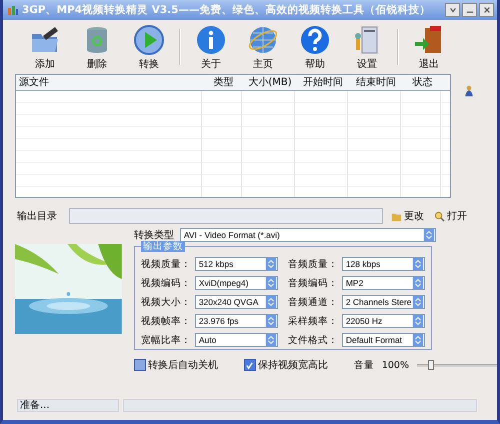 Image resolution: width=500 pixels, height=424 pixels. I want to click on output-directory-label: 输出目录, so click(37, 216).